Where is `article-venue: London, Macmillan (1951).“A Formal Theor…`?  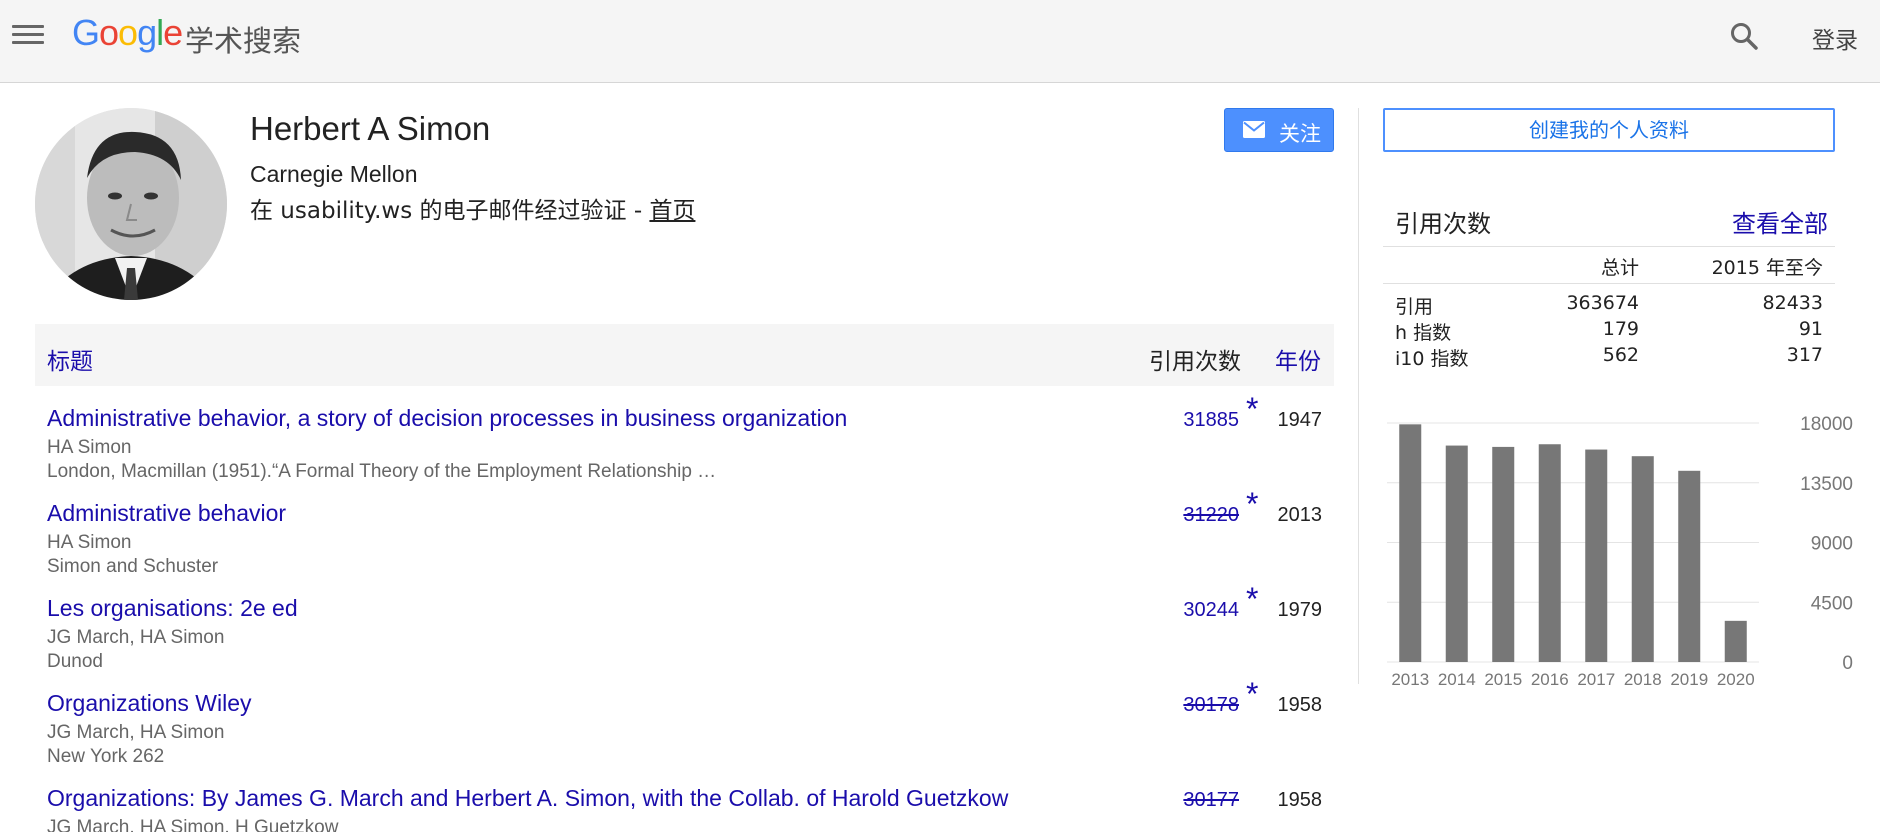 article-venue: London, Macmillan (1951).“A Formal Theor… is located at coordinates (382, 471).